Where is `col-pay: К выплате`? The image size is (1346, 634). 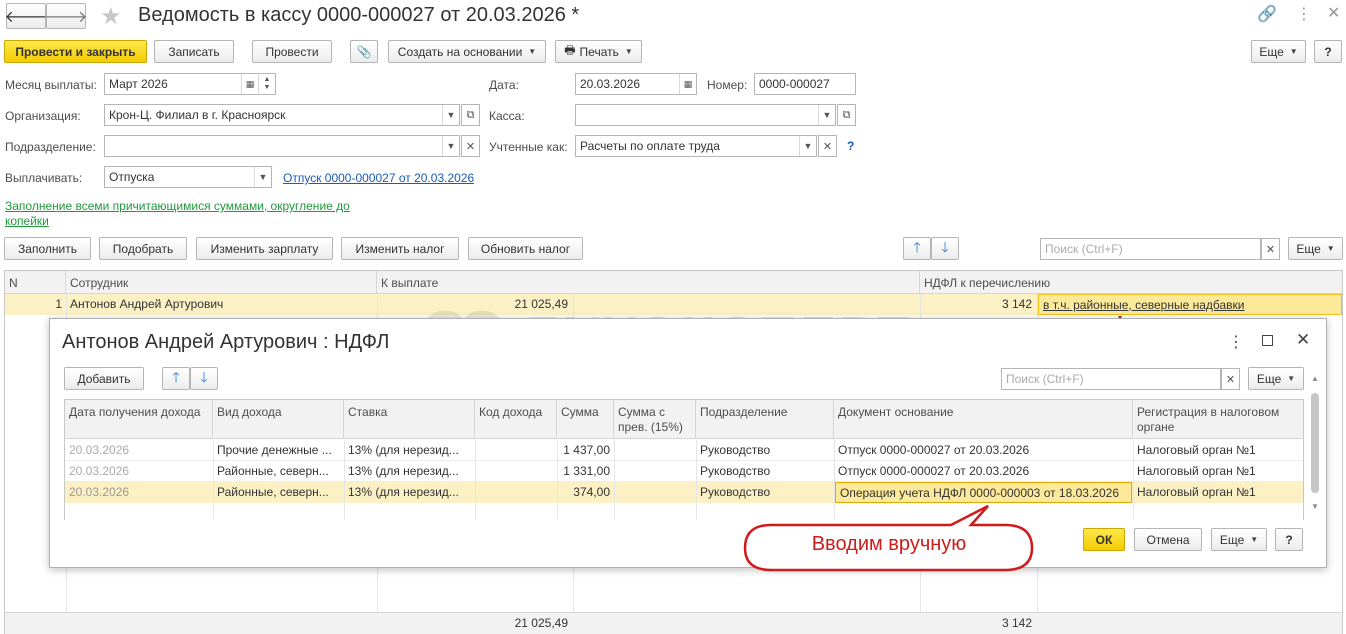 col-pay: К выплате is located at coordinates (648, 282).